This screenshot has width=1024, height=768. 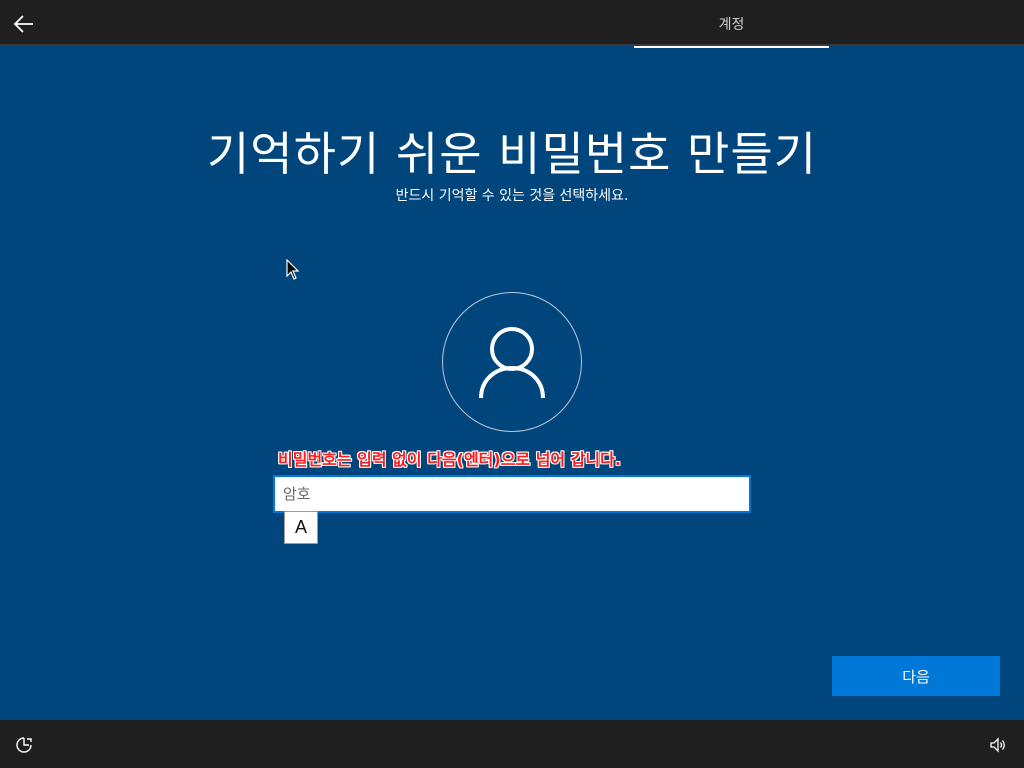 What do you see at coordinates (512, 744) in the screenshot?
I see `bottom-bar` at bounding box center [512, 744].